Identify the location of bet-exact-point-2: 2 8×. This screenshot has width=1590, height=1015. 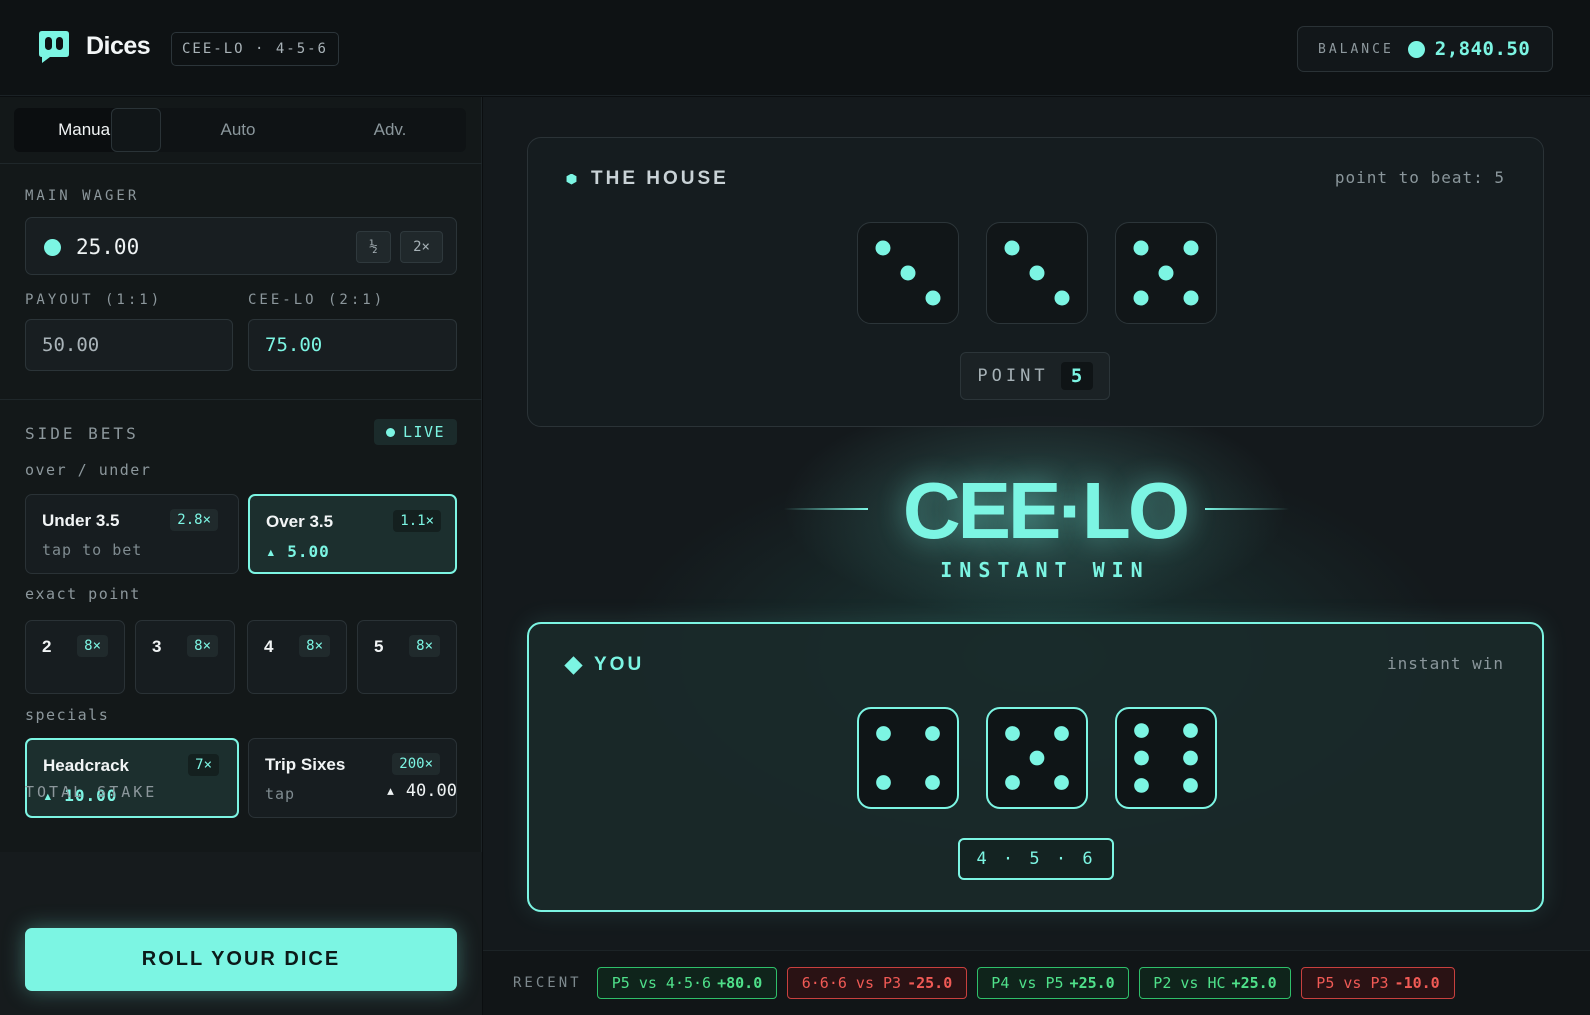
(75, 657).